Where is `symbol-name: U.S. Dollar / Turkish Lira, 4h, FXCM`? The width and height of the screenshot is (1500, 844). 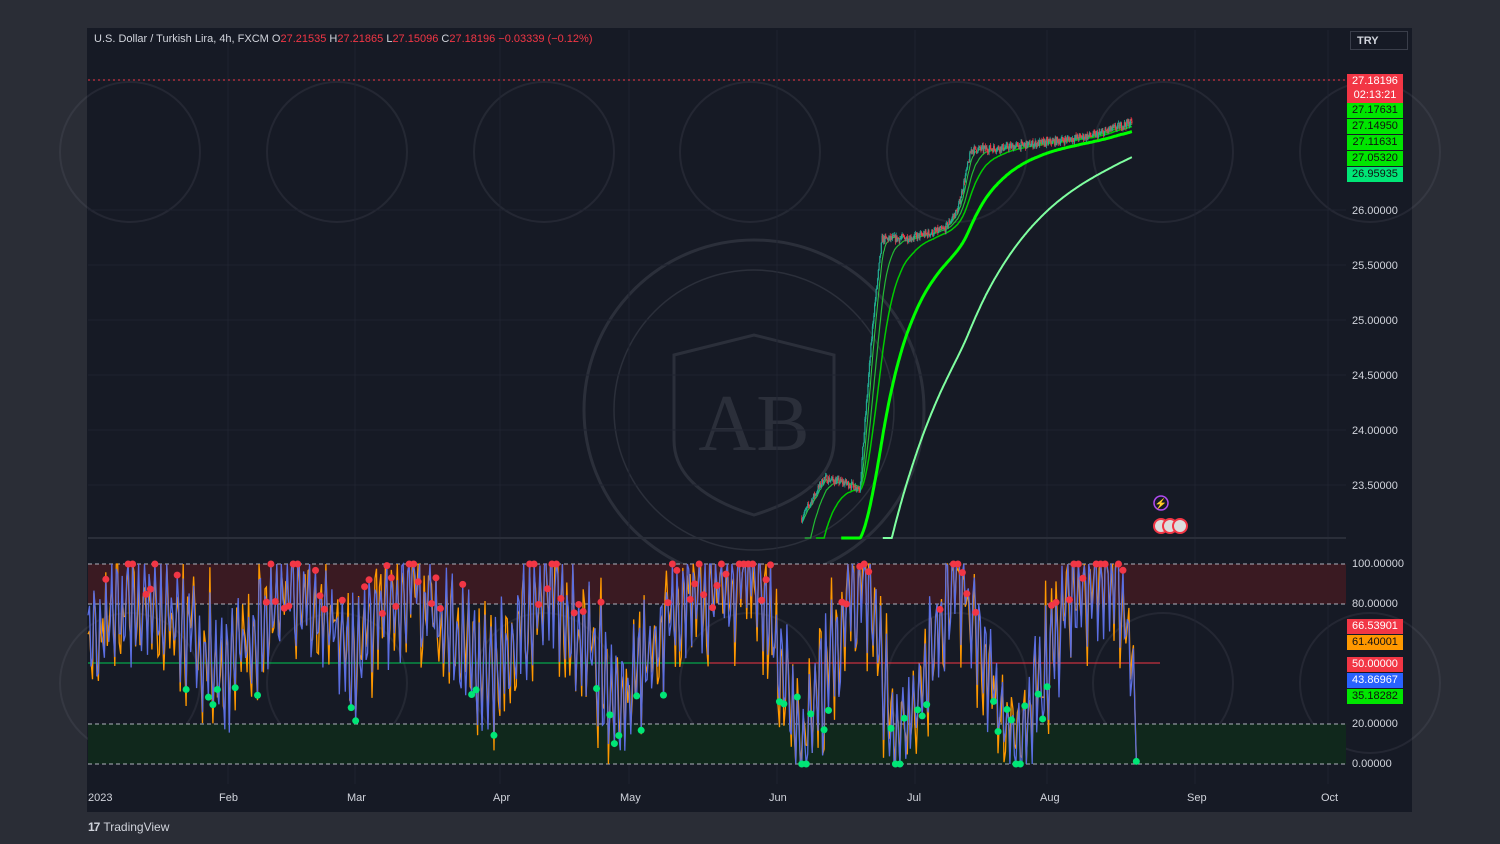 symbol-name: U.S. Dollar / Turkish Lira, 4h, FXCM is located at coordinates (181, 39).